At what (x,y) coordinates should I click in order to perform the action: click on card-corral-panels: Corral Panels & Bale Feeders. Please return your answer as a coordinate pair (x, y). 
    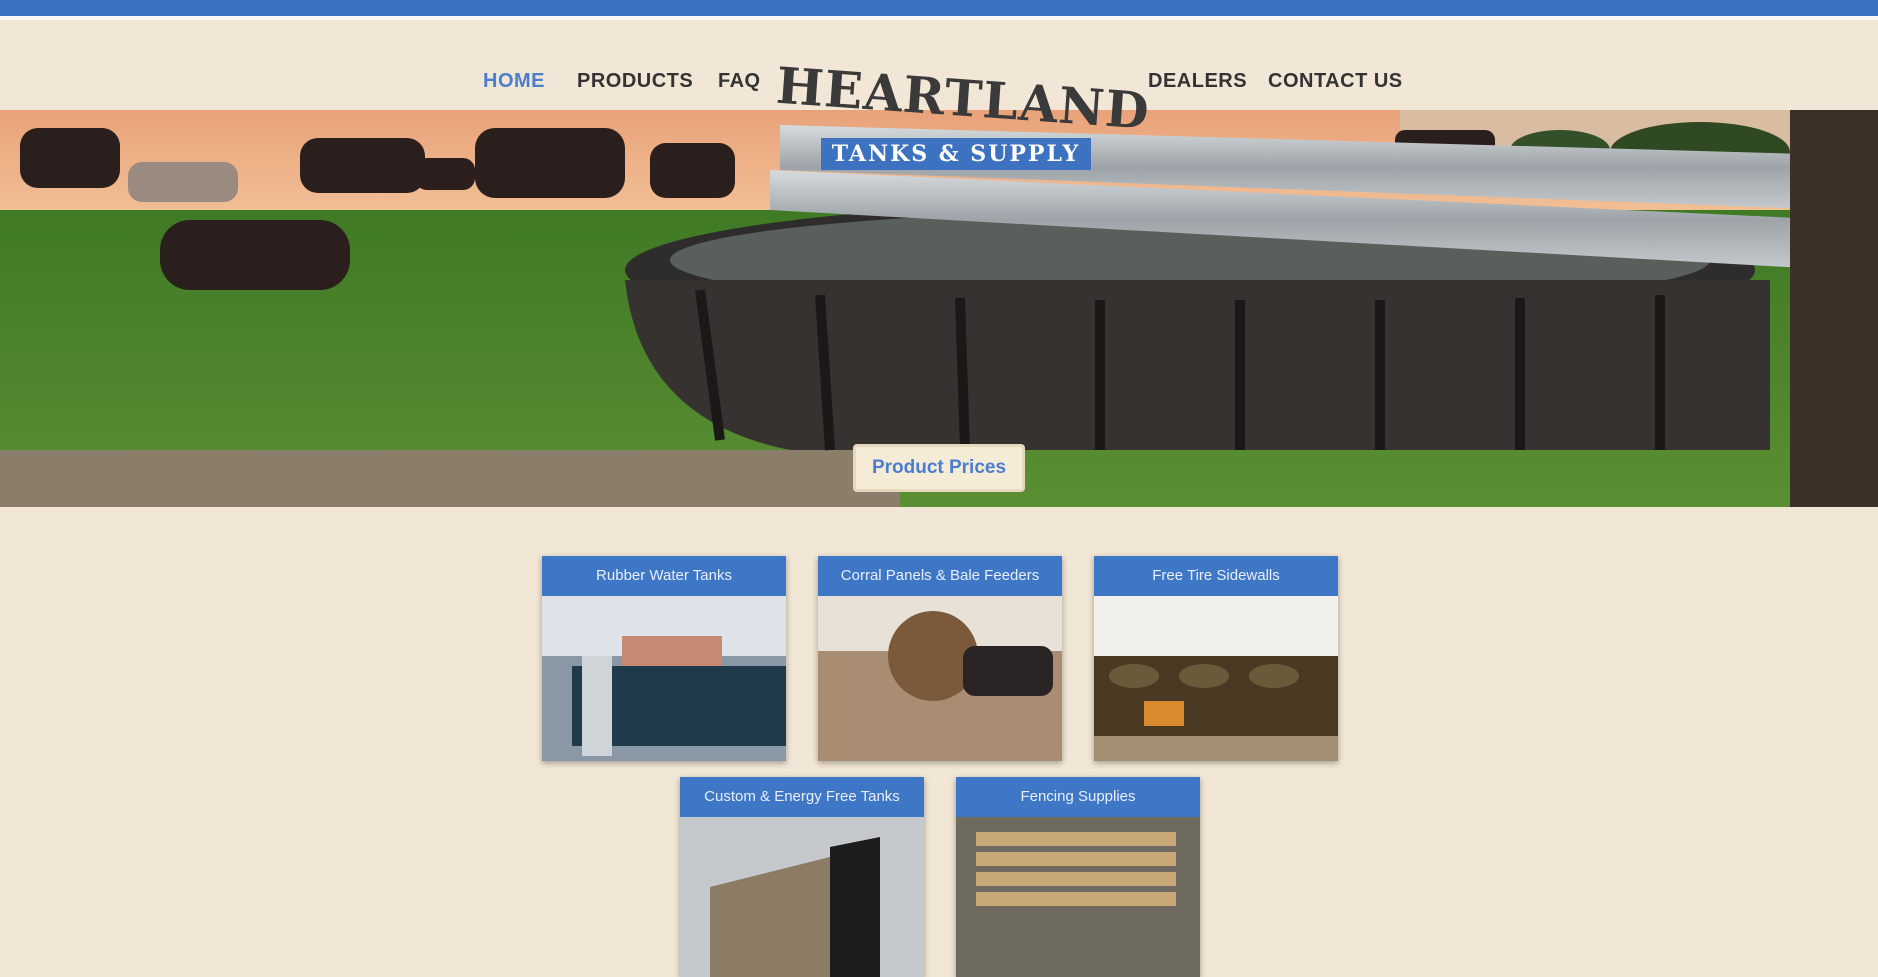
    Looking at the image, I should click on (940, 658).